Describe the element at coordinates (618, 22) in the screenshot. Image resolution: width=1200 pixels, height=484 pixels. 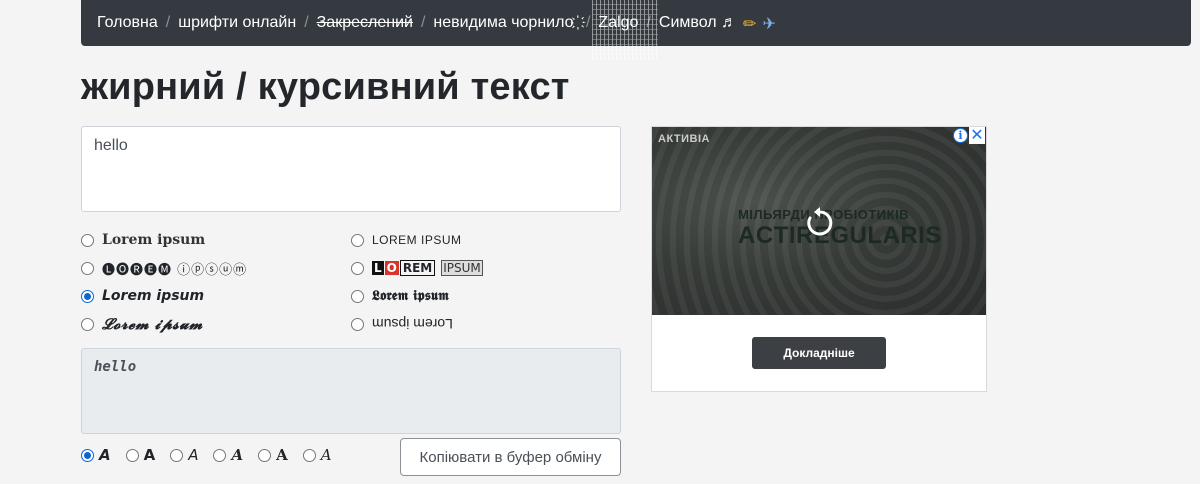
I see `nav-link-zalgo-label: Zalgo` at that location.